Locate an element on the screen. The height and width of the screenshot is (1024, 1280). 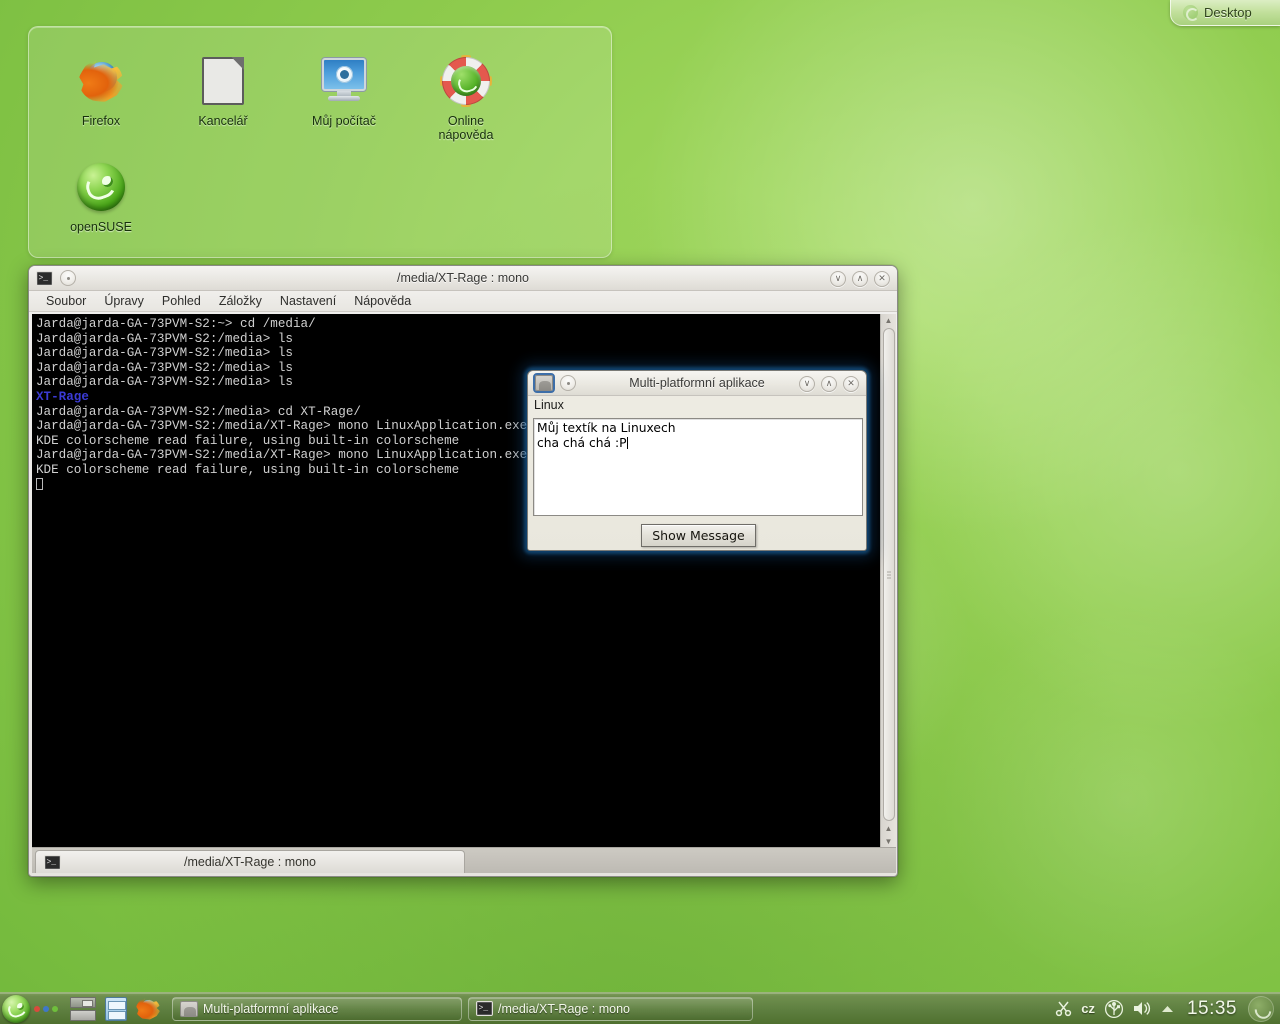
desktop-icon-label-line2: nápověda is located at coordinates (466, 135).